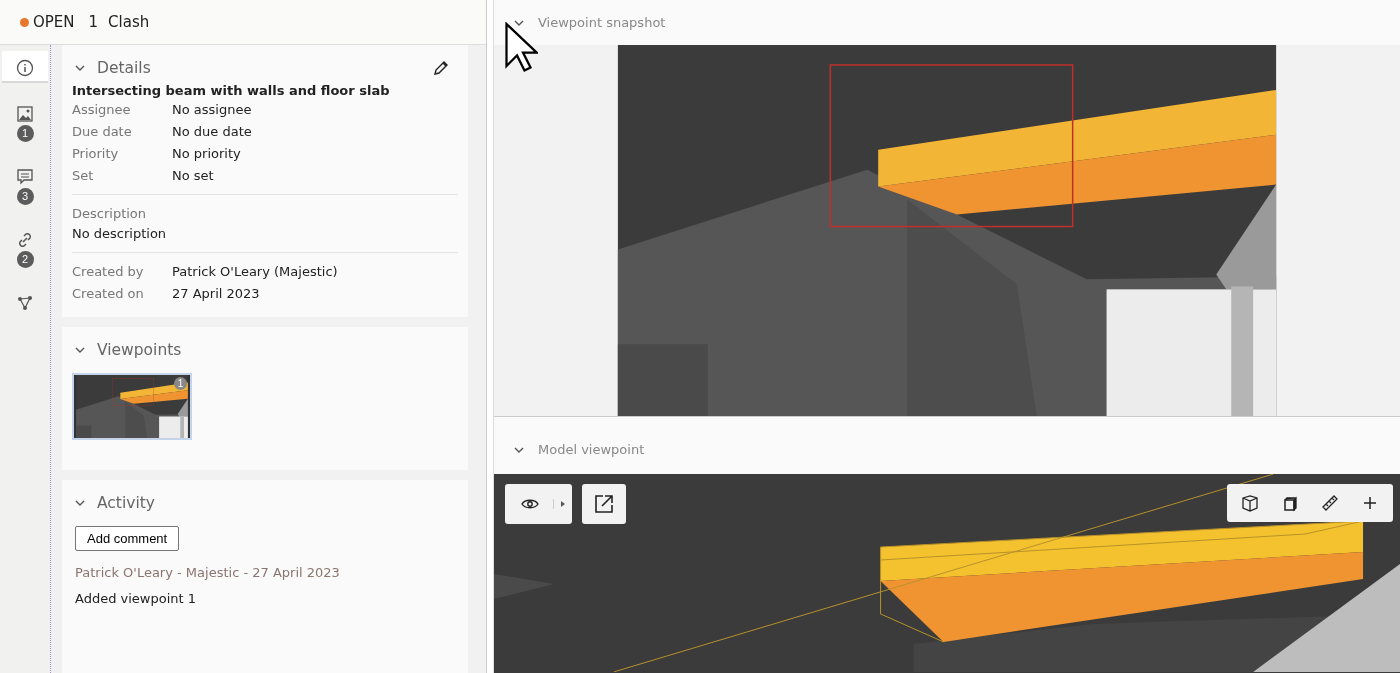  What do you see at coordinates (25, 133) in the screenshot?
I see `count-badge: 1` at bounding box center [25, 133].